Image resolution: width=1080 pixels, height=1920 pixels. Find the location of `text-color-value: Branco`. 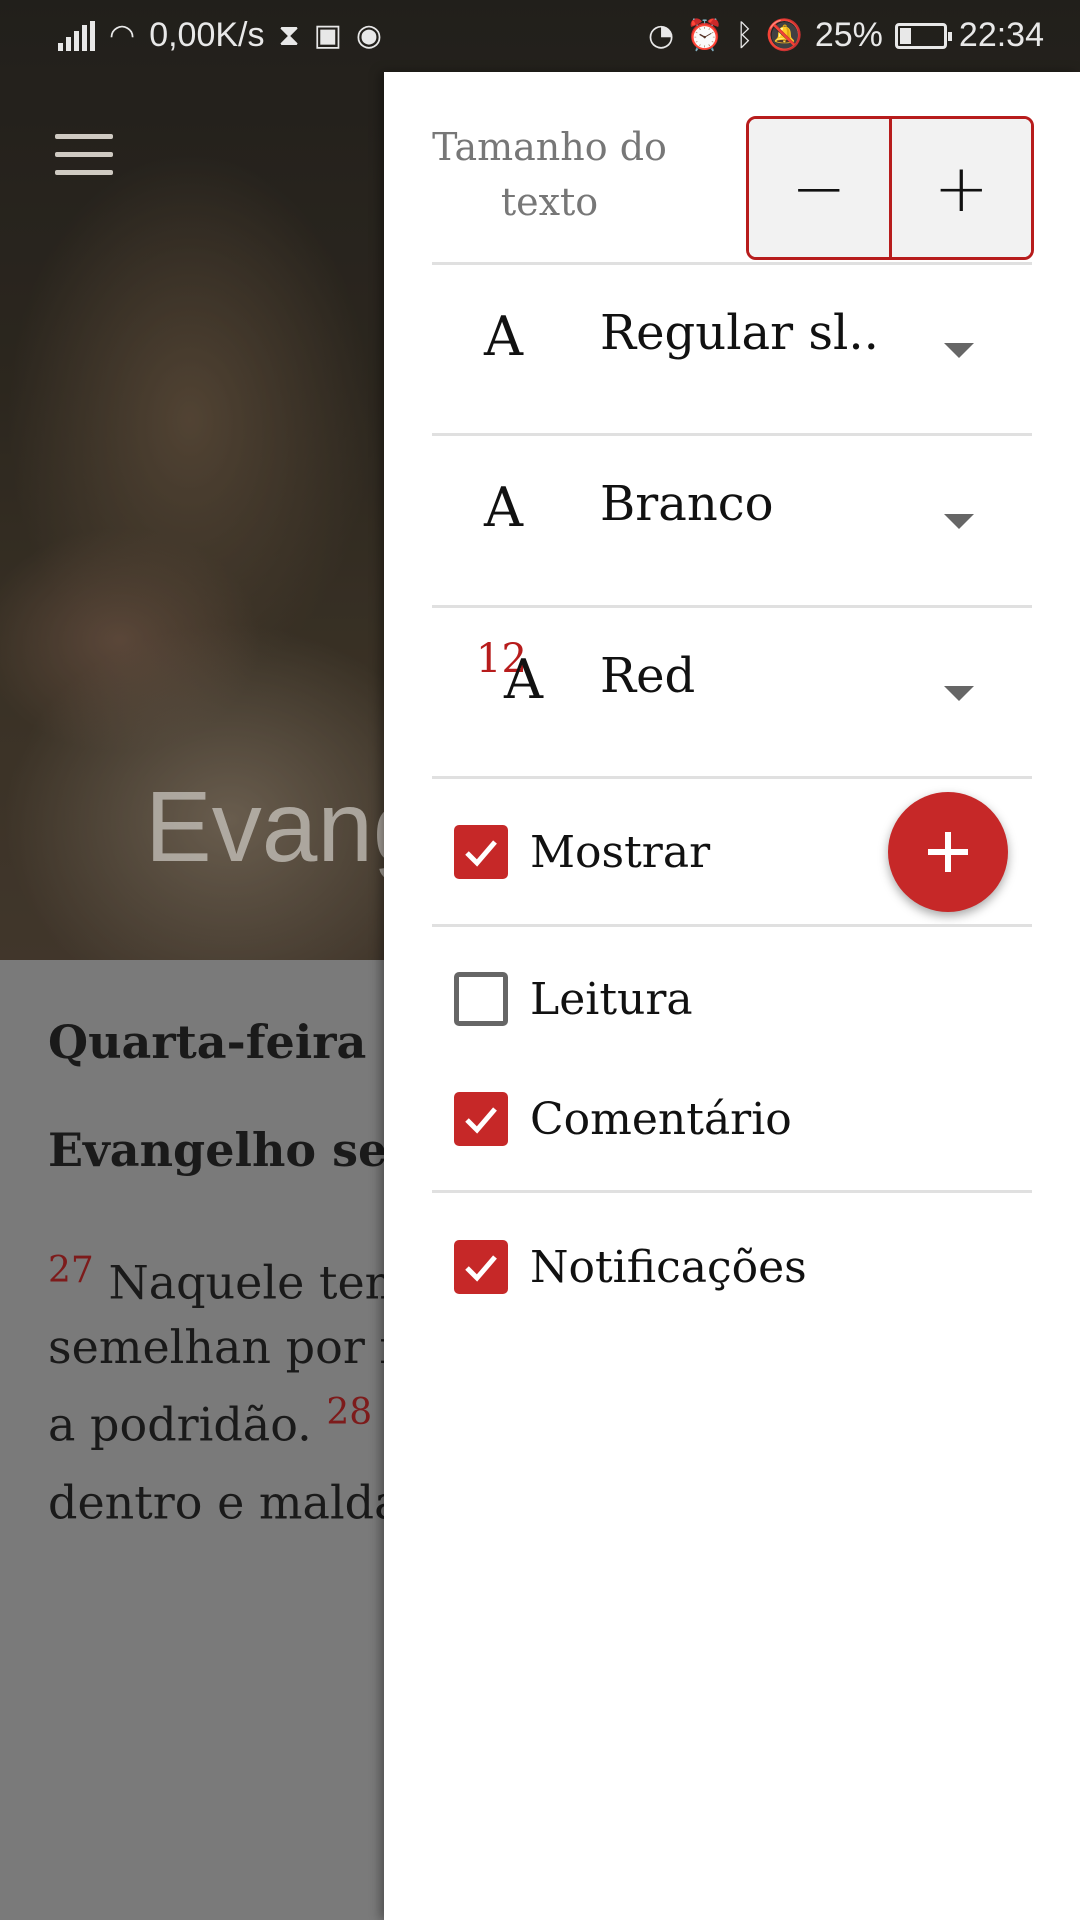

text-color-value: Branco is located at coordinates (687, 504).